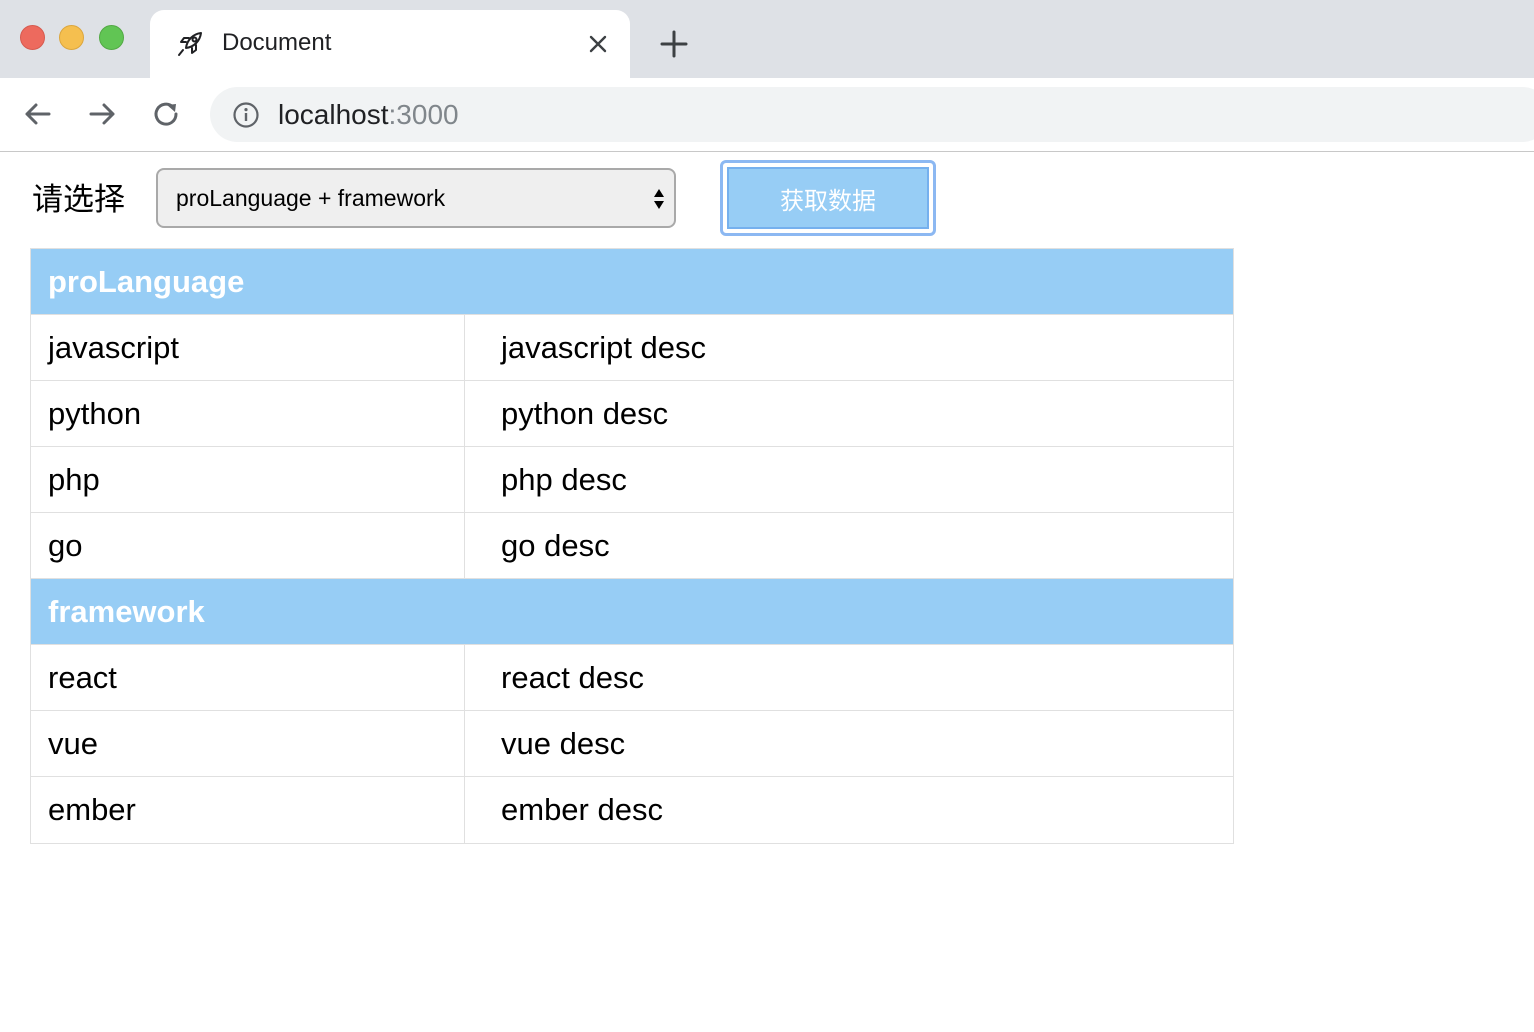 This screenshot has height=1032, width=1534. Describe the element at coordinates (71, 37) in the screenshot. I see `minimize-window-button` at that location.